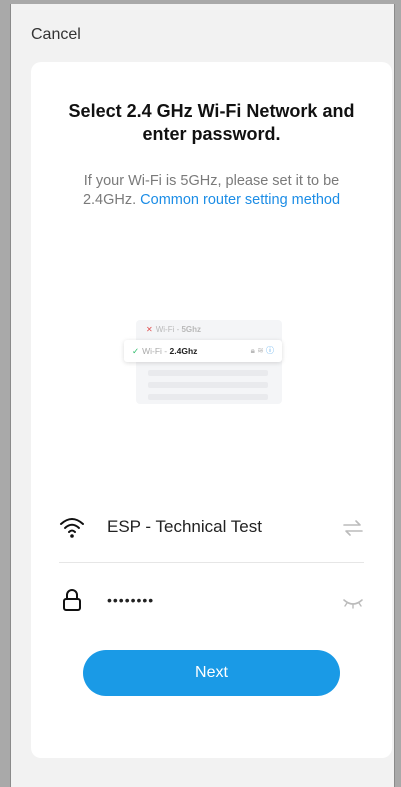  Describe the element at coordinates (56, 35) in the screenshot. I see `cancel-button: Cancel` at that location.